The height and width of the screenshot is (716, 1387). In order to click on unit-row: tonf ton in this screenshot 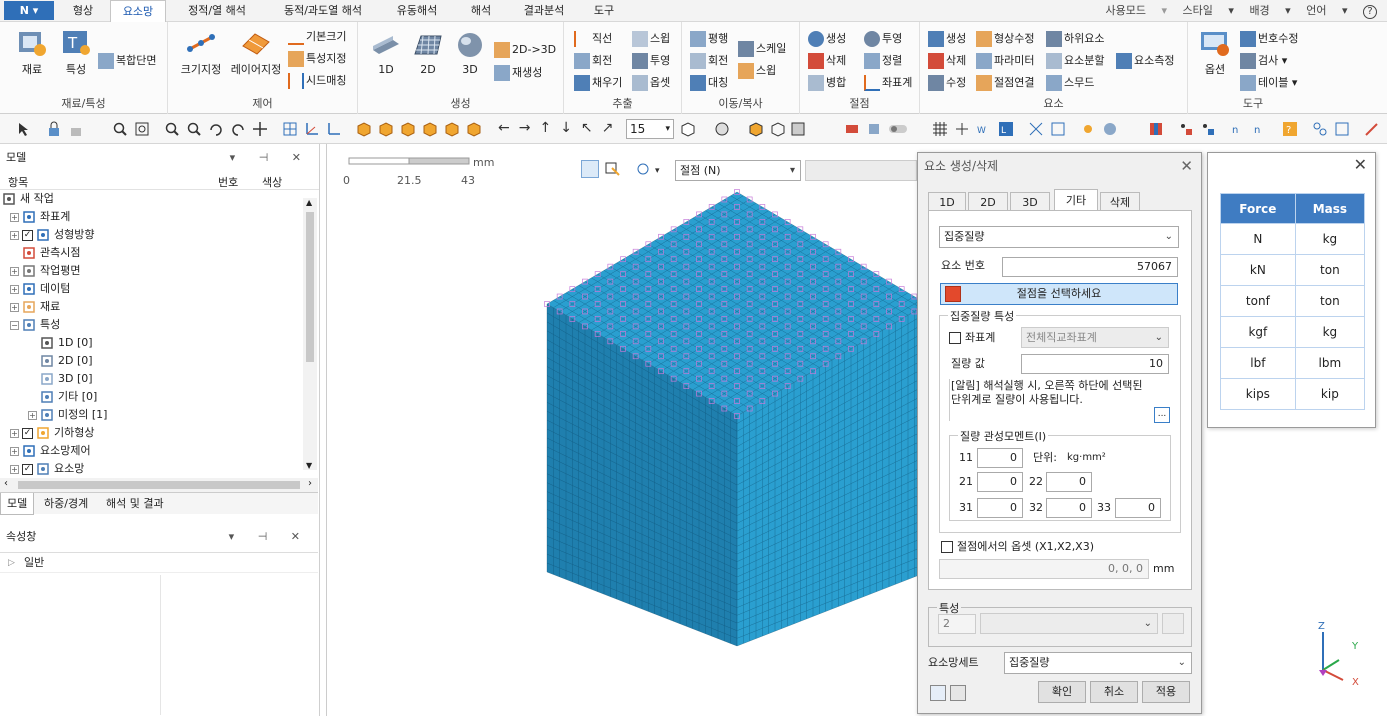, I will do `click(1293, 301)`.